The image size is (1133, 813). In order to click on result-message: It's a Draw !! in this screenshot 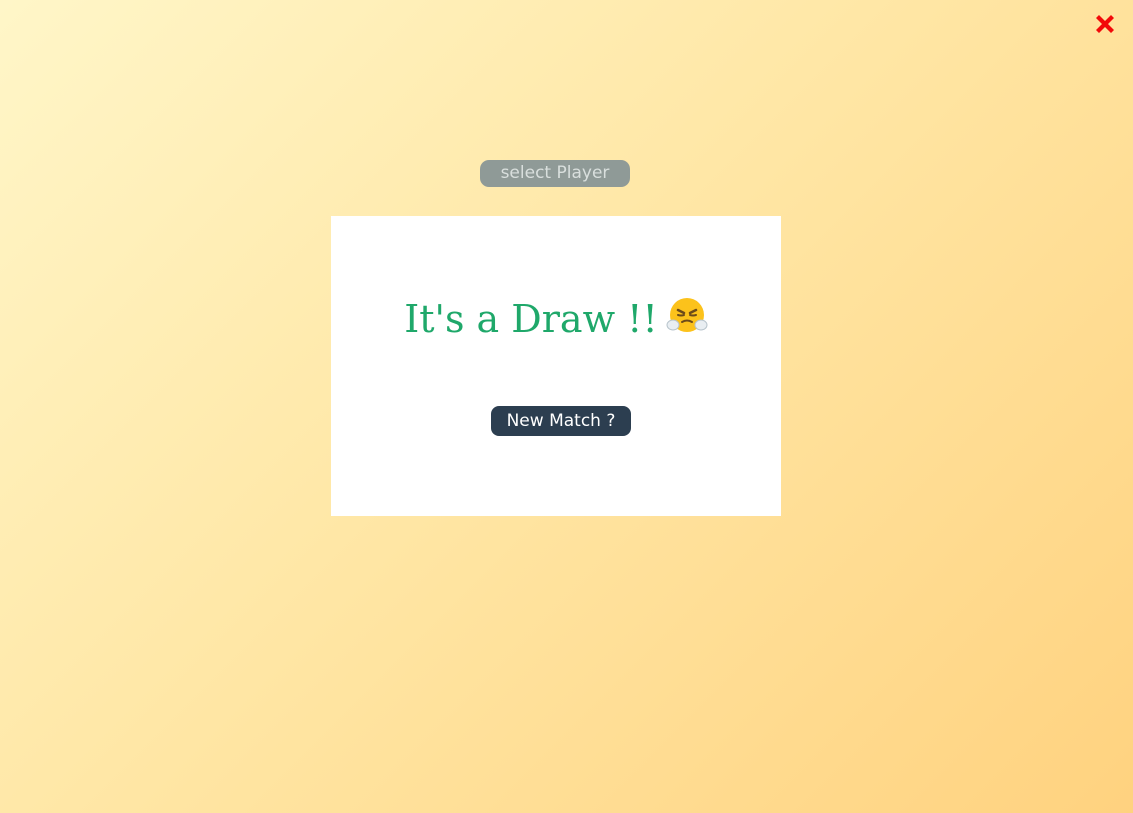, I will do `click(531, 319)`.